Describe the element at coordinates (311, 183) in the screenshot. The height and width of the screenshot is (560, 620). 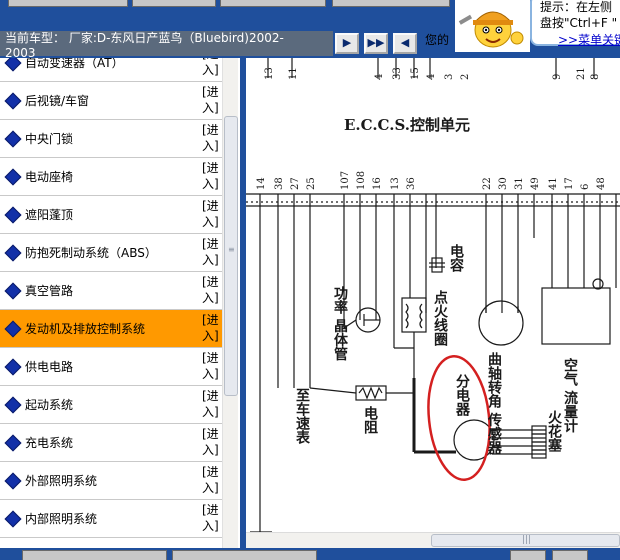
I see `pin-label-3: 25` at that location.